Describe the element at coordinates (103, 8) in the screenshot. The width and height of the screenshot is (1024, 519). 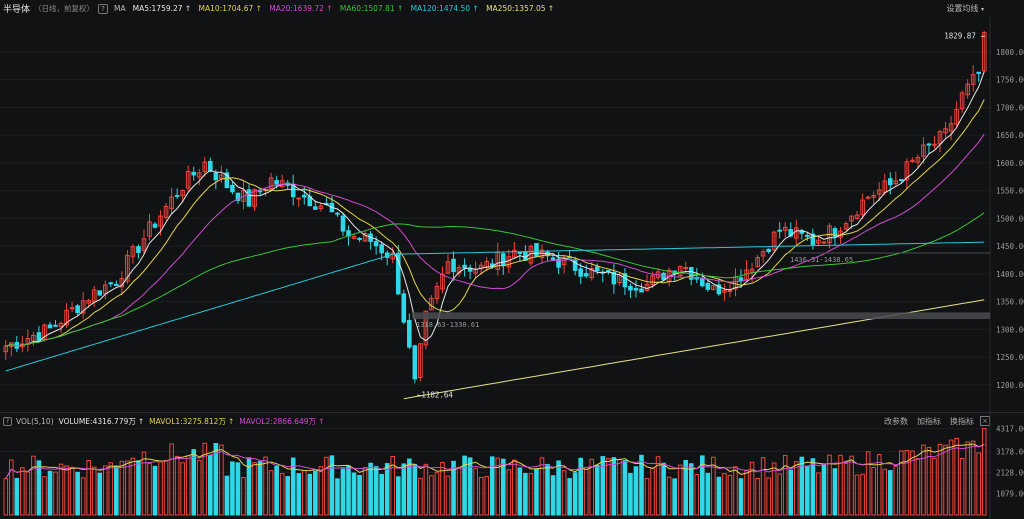
I see `help-icon: ?` at that location.